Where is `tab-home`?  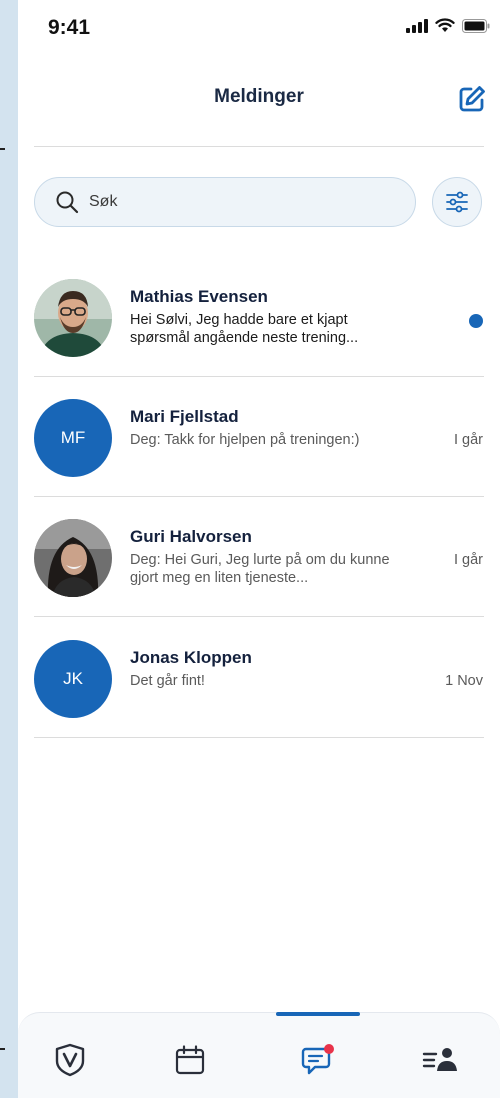
tab-home is located at coordinates (70, 1060).